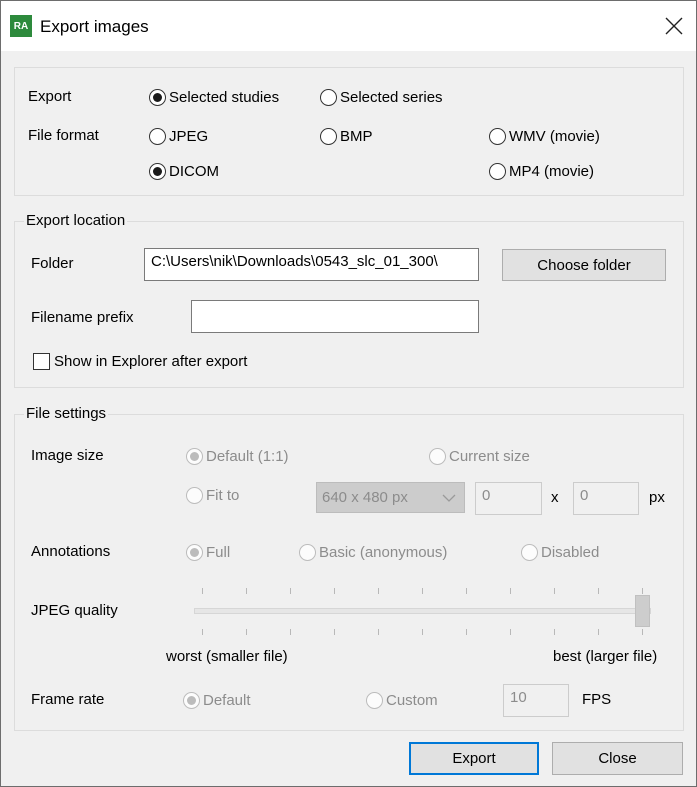  I want to click on radio-label: BMP, so click(356, 136).